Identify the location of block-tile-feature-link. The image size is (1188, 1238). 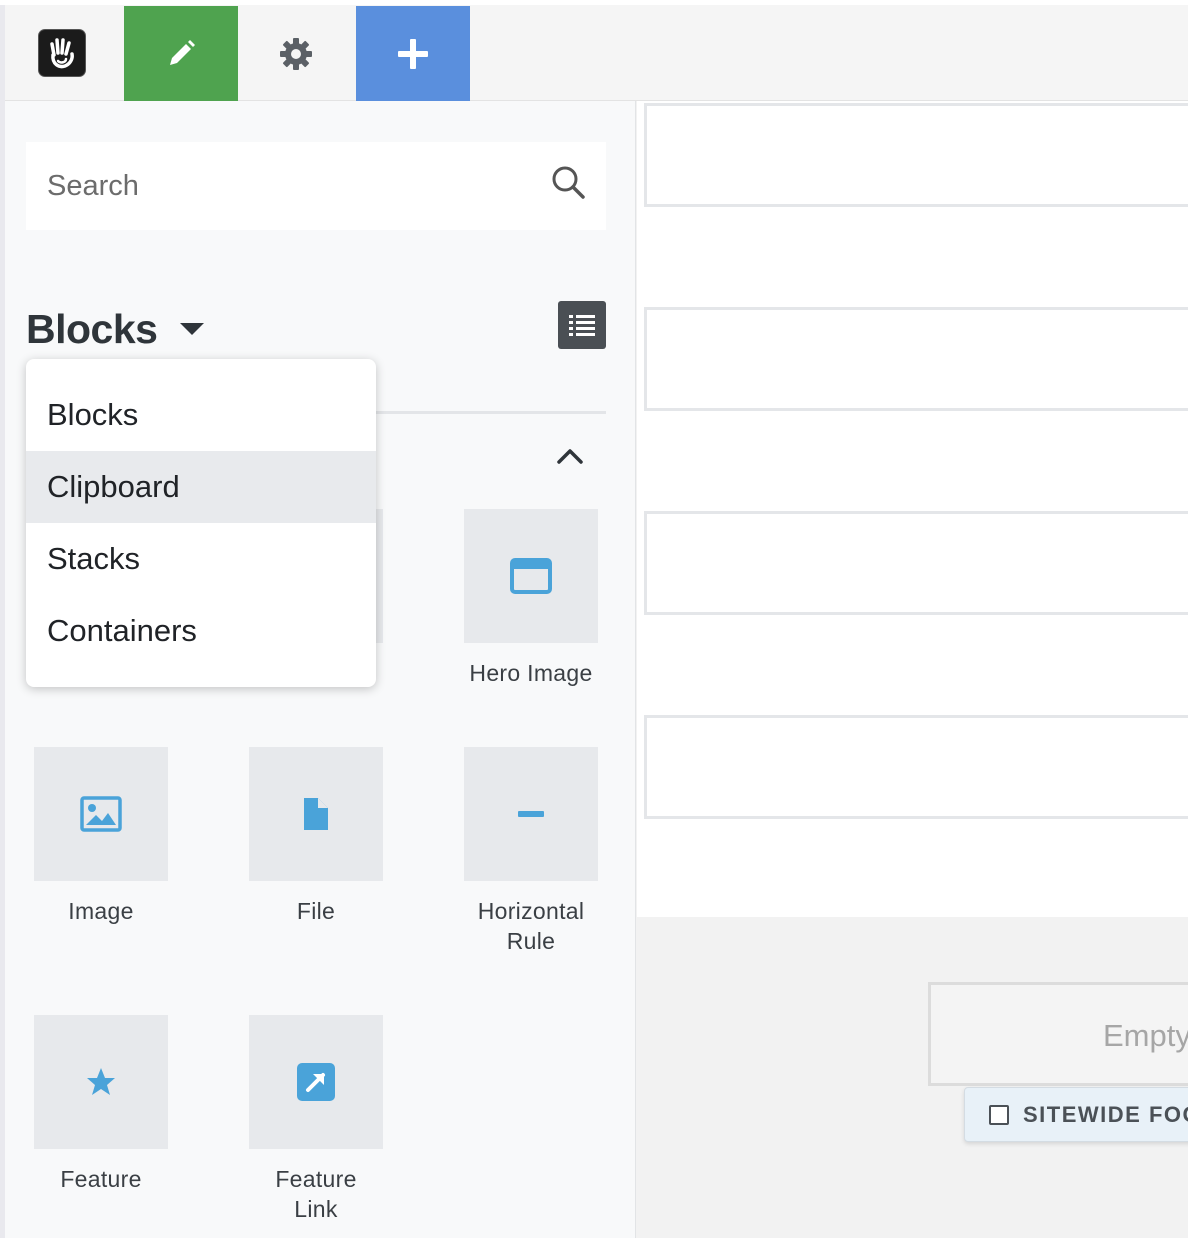
(316, 1082).